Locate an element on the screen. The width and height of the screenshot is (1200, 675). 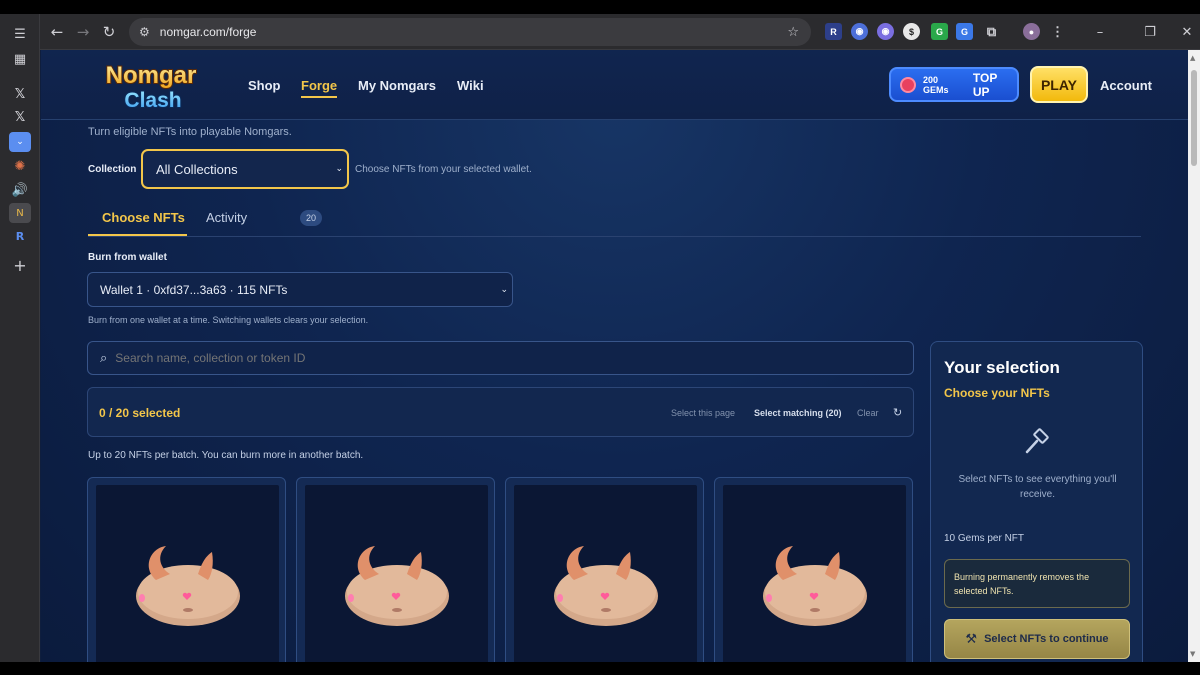
forward-icon: → is located at coordinates (83, 32).